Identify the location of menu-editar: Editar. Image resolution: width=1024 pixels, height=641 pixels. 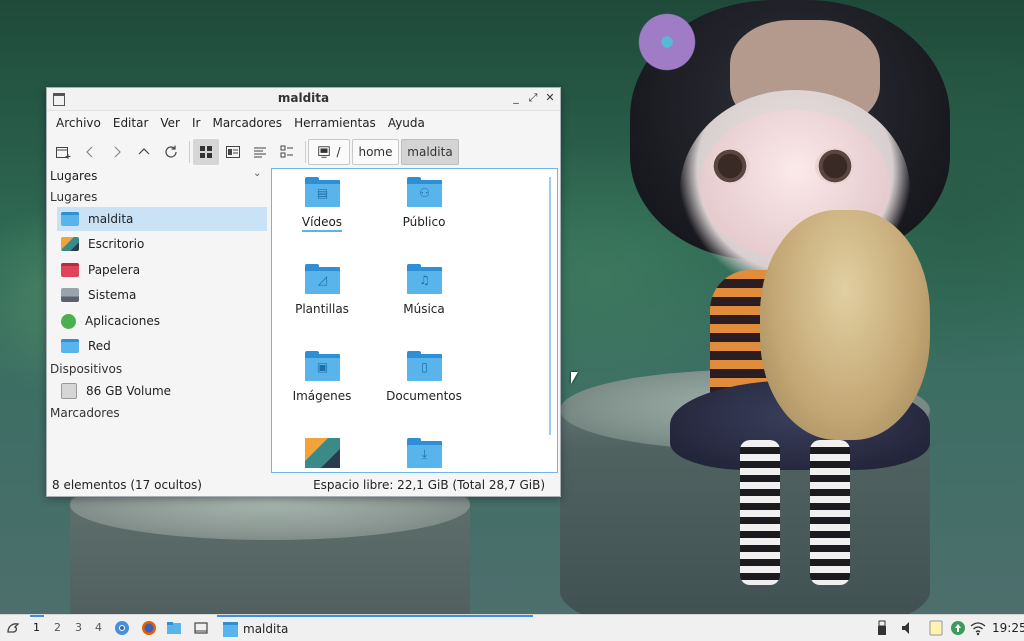
(131, 123).